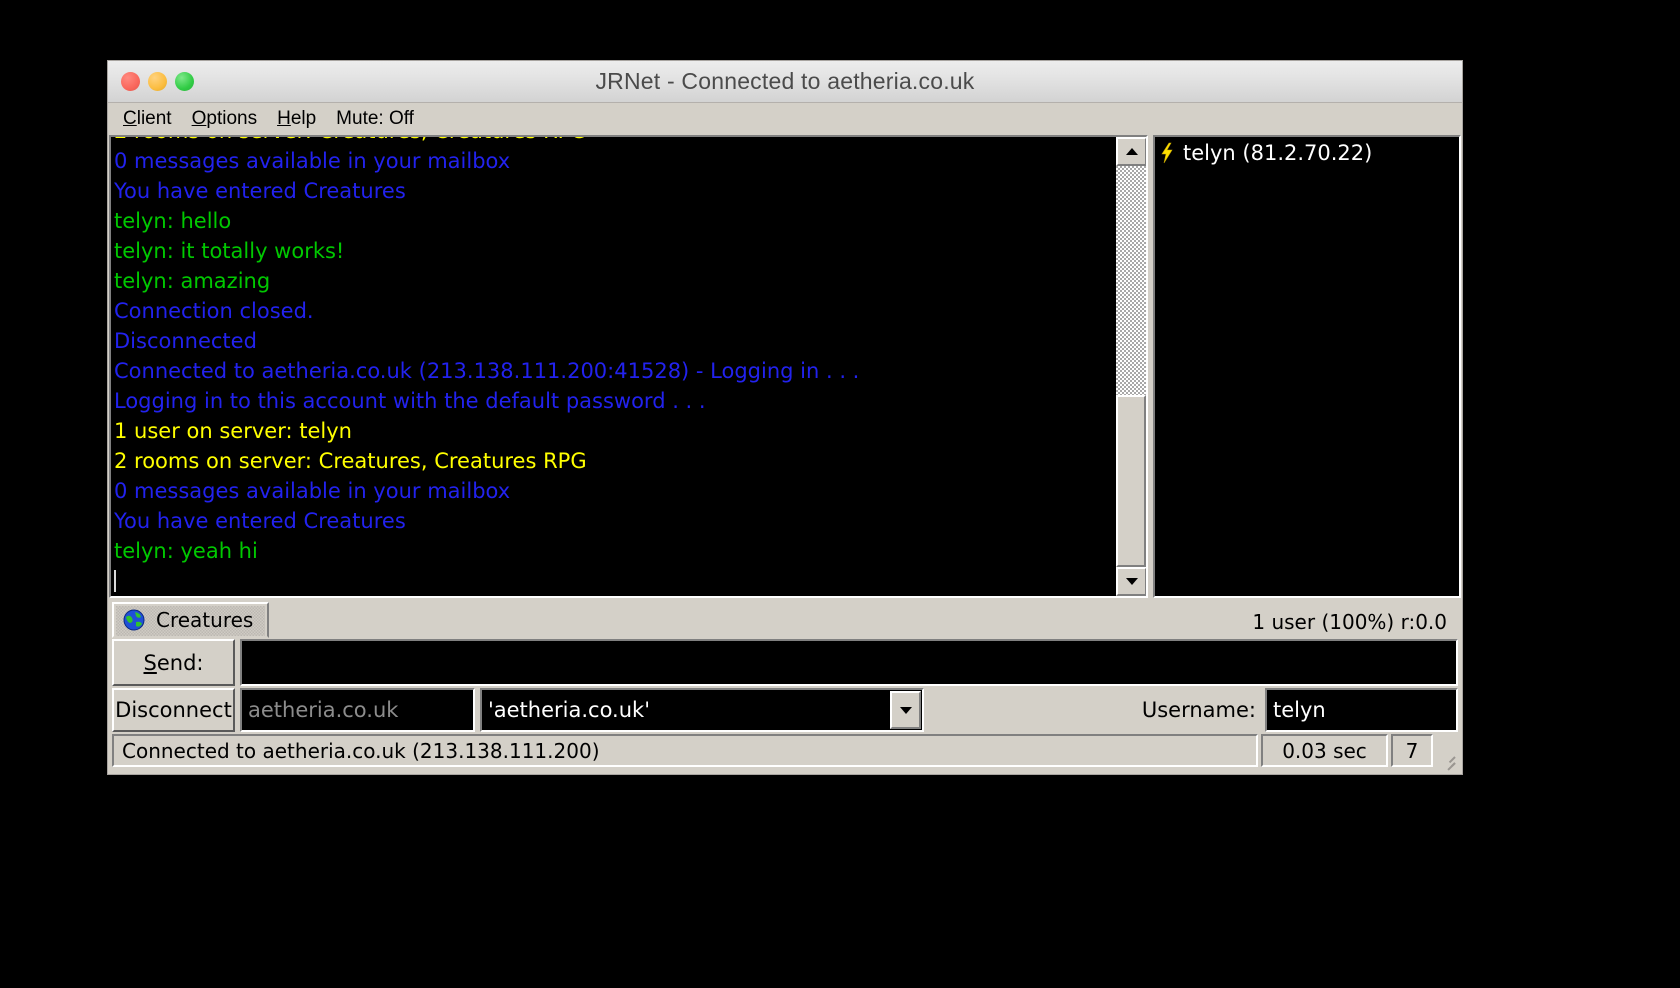  I want to click on log-line: 1 user on server: telyn, so click(233, 431).